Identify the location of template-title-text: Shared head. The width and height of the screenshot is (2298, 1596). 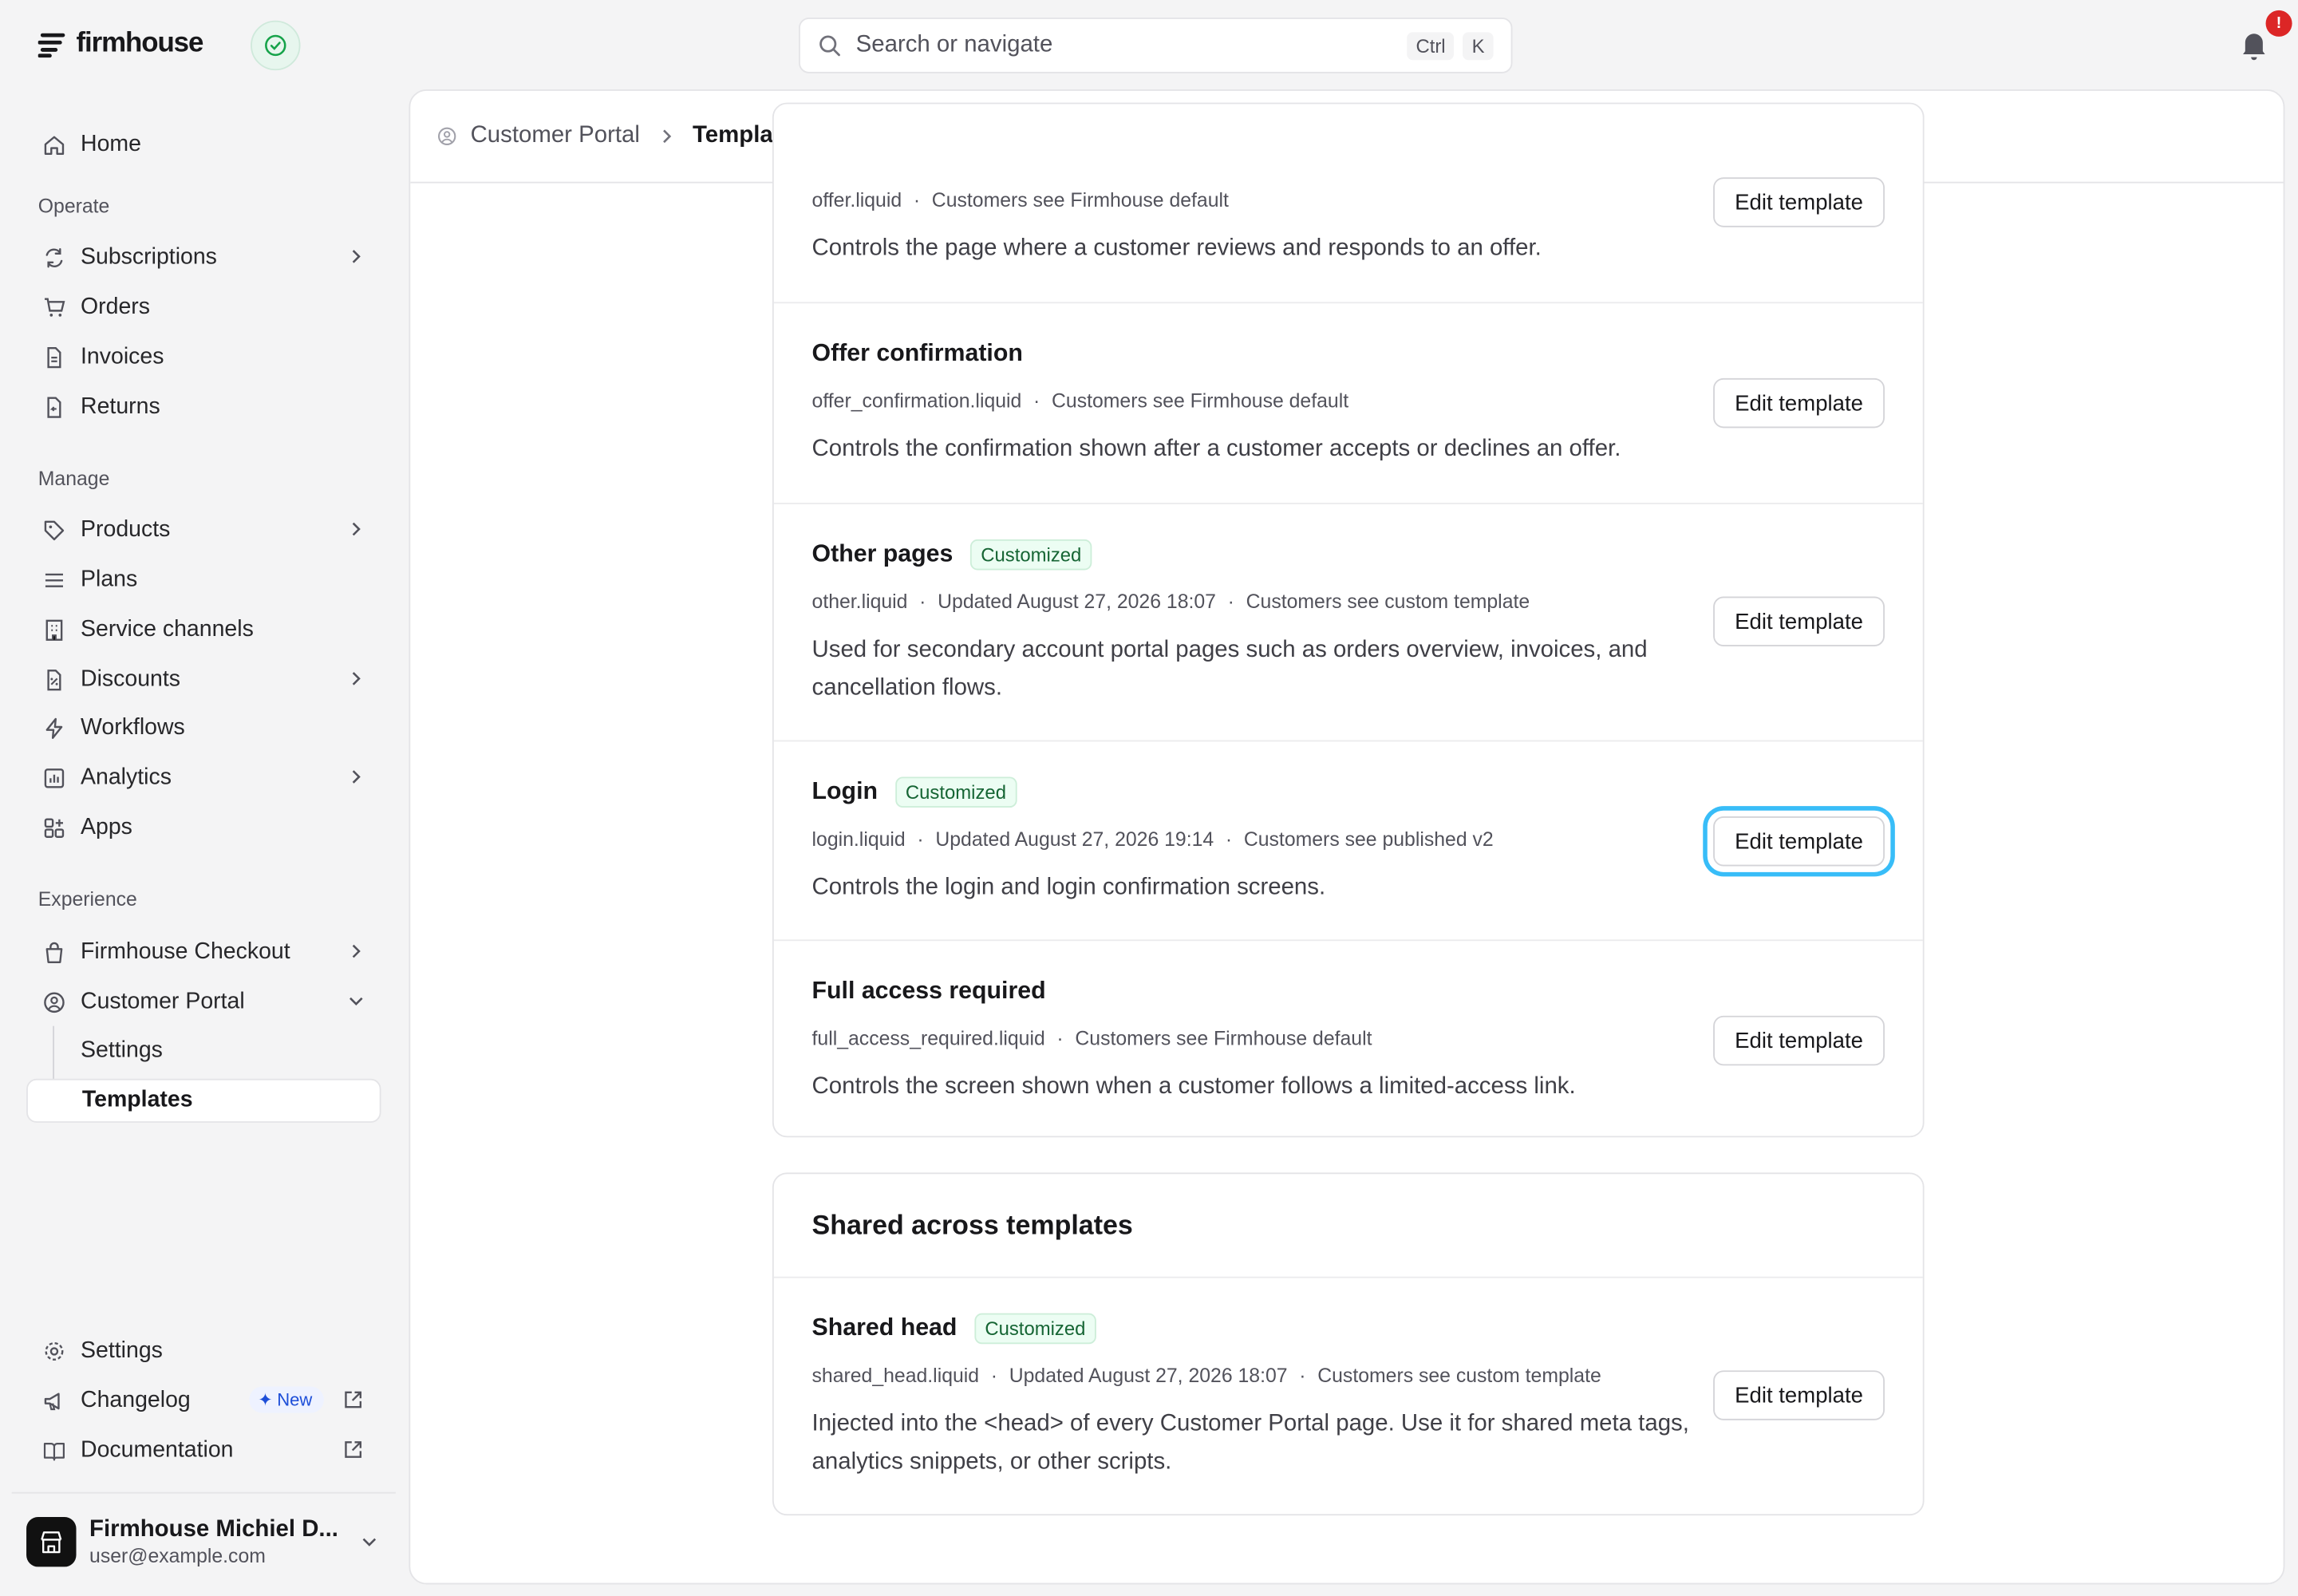
(885, 1327).